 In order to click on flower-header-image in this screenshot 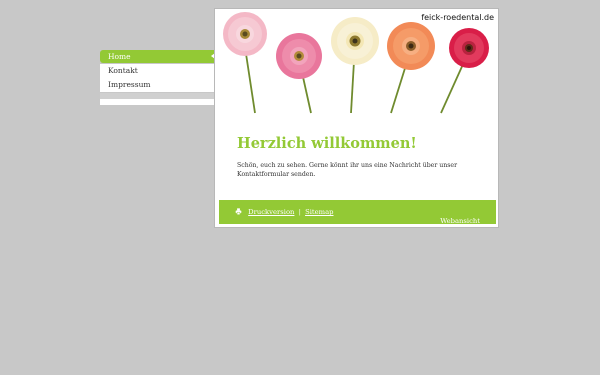, I will do `click(356, 63)`.